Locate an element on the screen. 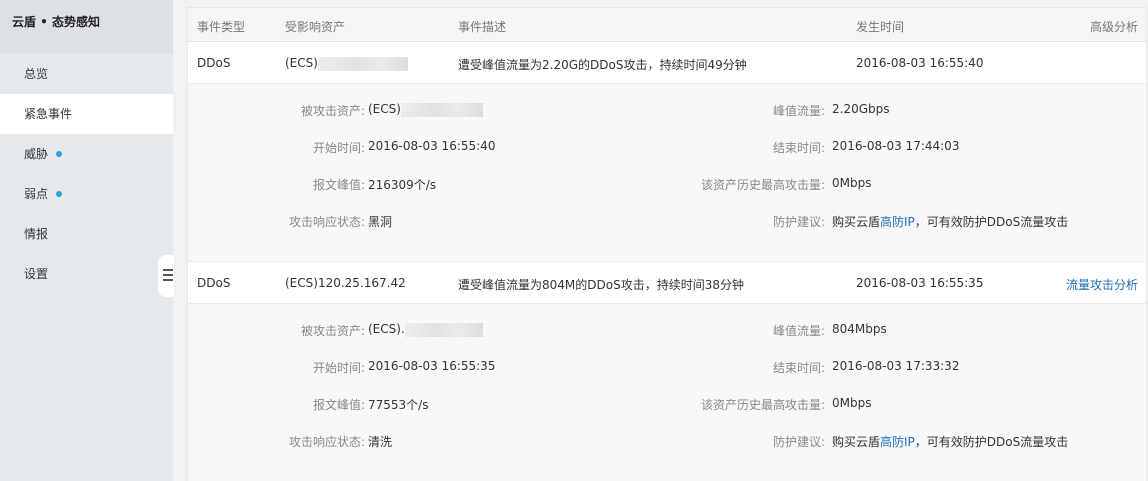  sidebar-item-intelligence: 情报 is located at coordinates (86, 234).